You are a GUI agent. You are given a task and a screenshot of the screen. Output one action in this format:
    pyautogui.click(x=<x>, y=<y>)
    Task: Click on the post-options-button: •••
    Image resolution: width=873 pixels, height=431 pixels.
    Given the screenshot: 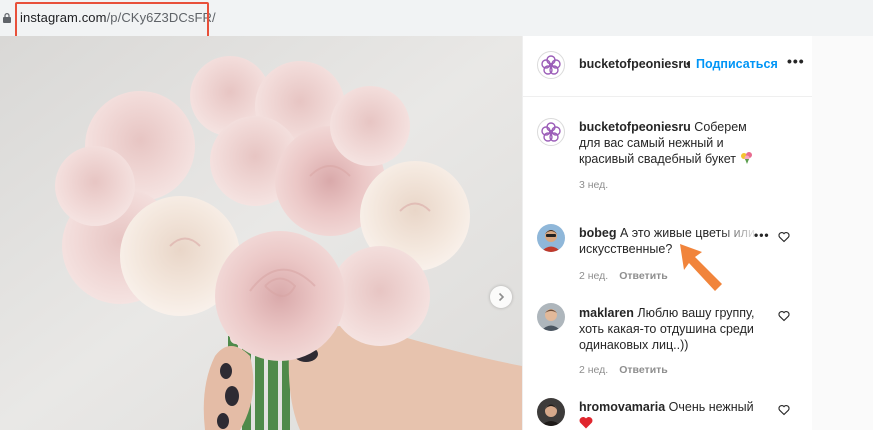 What is the action you would take?
    pyautogui.click(x=796, y=61)
    